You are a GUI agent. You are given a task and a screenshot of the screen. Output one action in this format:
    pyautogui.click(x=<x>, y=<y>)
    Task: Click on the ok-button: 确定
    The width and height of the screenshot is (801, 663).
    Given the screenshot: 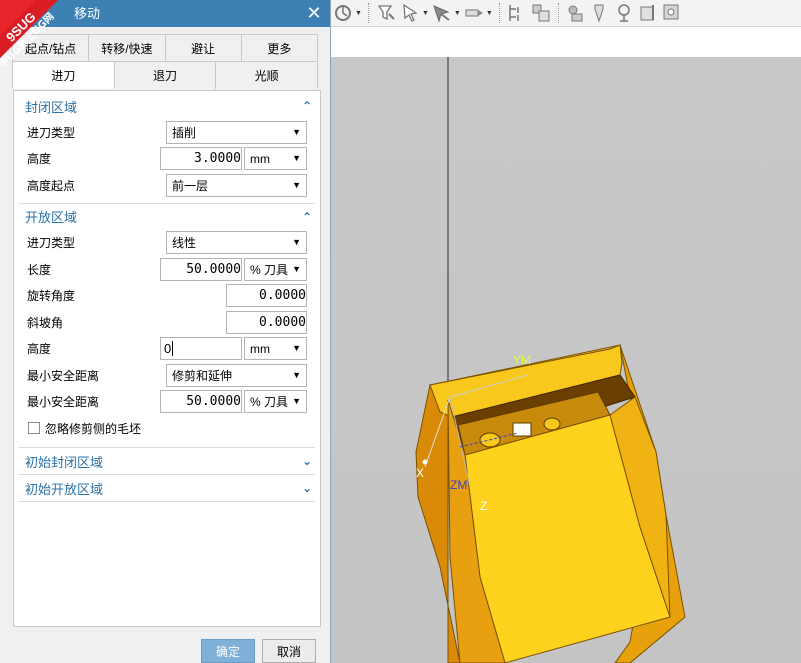 What is the action you would take?
    pyautogui.click(x=228, y=651)
    